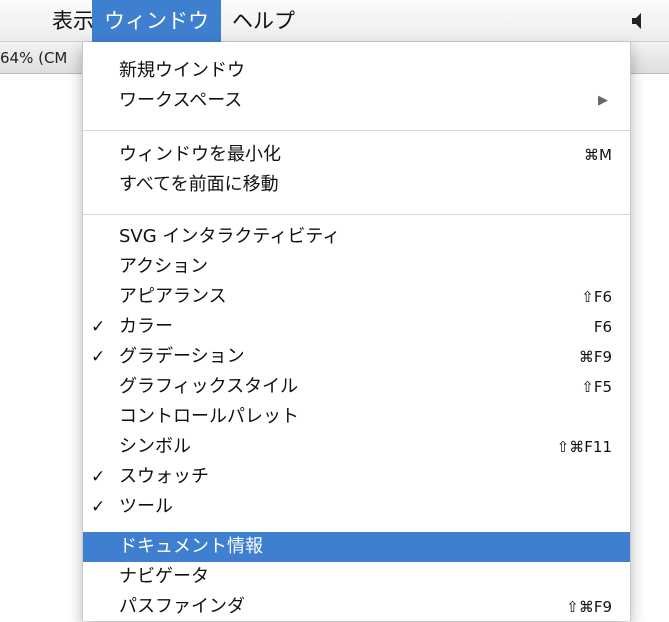 This screenshot has height=622, width=669. Describe the element at coordinates (155, 446) in the screenshot. I see `menu-item-label: シンボル` at that location.